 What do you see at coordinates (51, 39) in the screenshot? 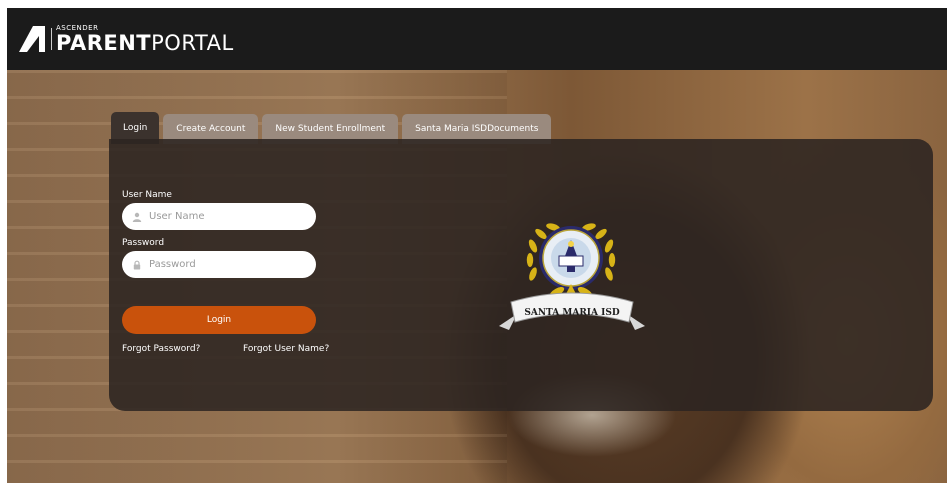
I see `logo-divider` at bounding box center [51, 39].